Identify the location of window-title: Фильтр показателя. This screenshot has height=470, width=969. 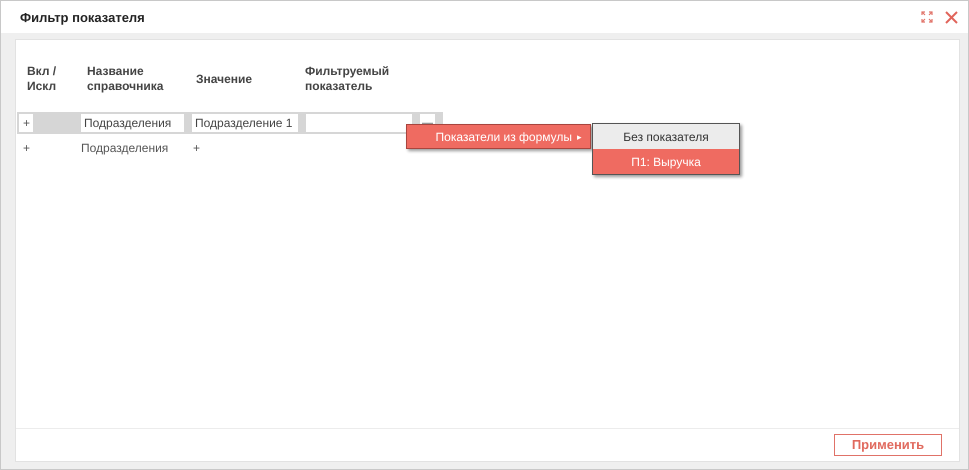
(83, 17).